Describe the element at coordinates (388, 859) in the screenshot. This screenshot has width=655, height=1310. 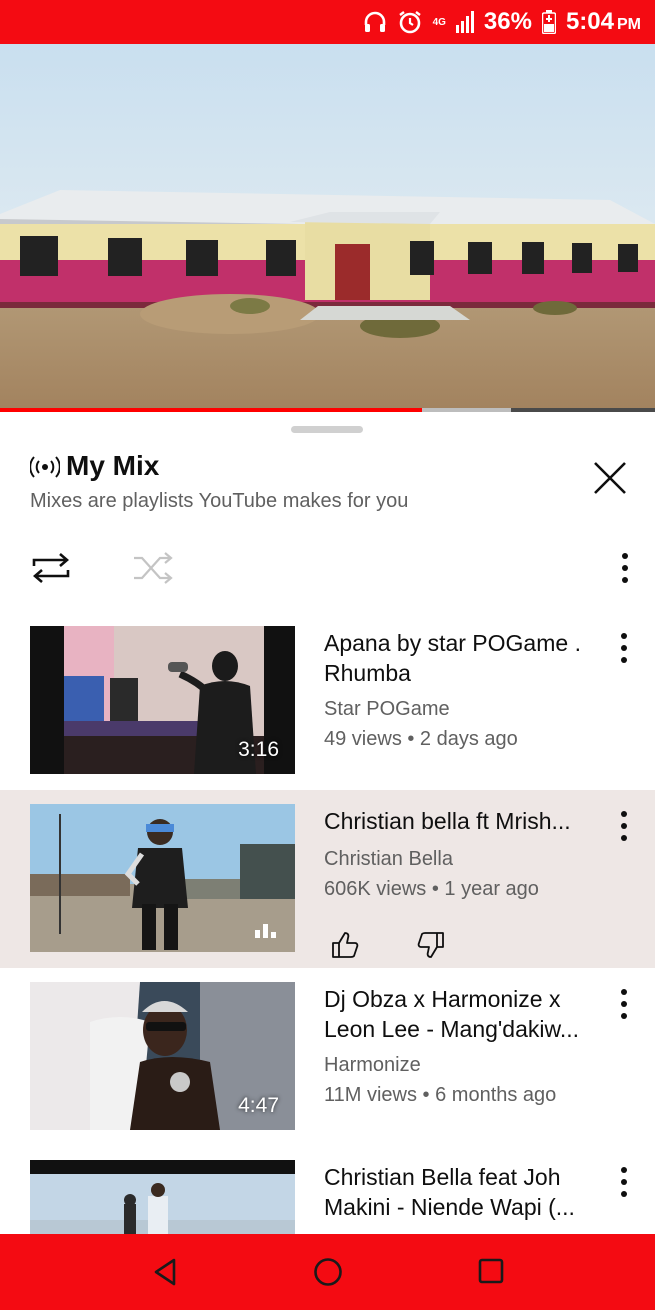
I see `channel-name: Christian Bella` at that location.